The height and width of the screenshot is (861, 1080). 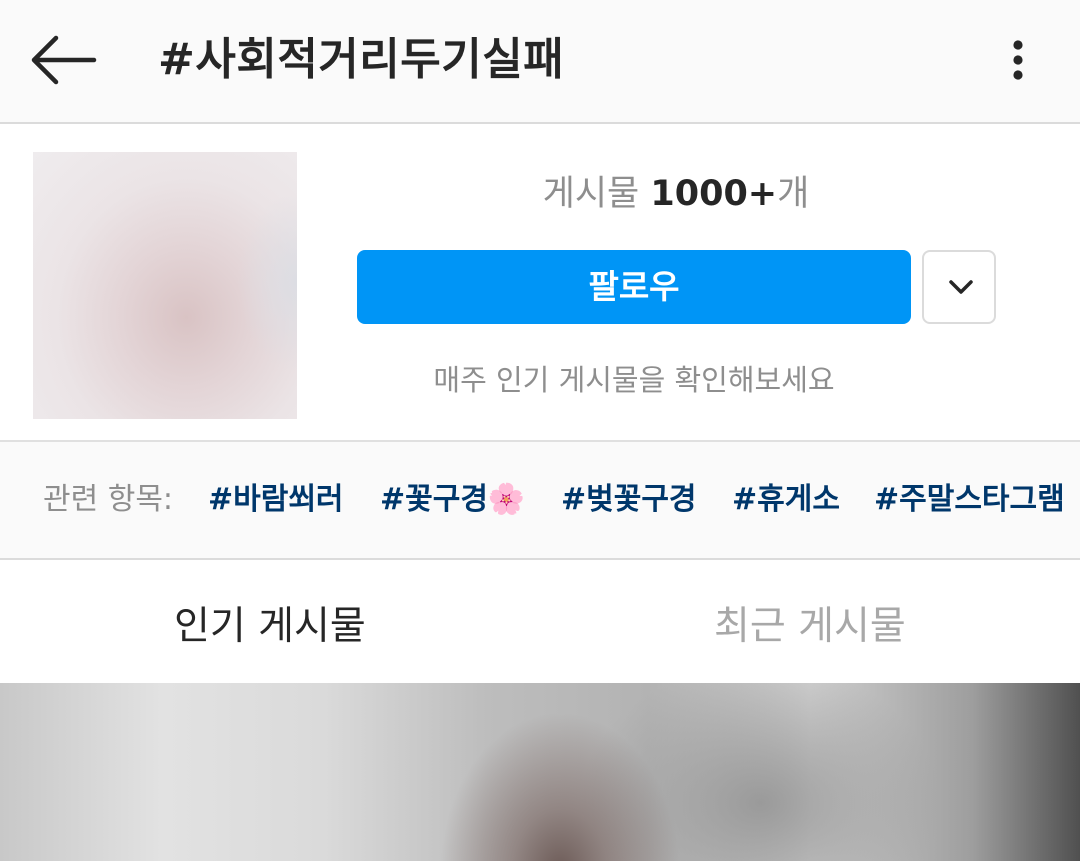 I want to click on weekly-top-posts-hint: 매주 인기 게시물을 확인해보세요, so click(x=634, y=380).